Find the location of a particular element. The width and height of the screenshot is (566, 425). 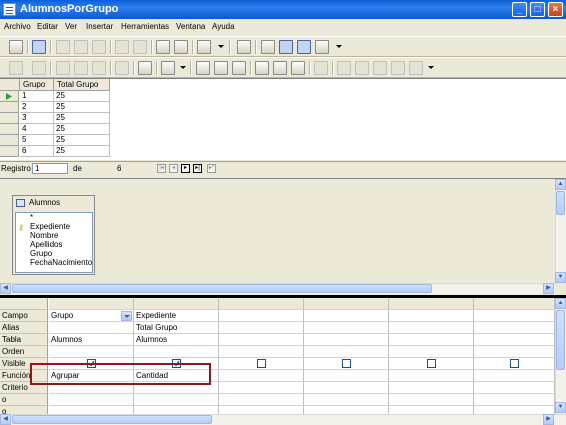

new-record-icon: ▸* is located at coordinates (211, 168).